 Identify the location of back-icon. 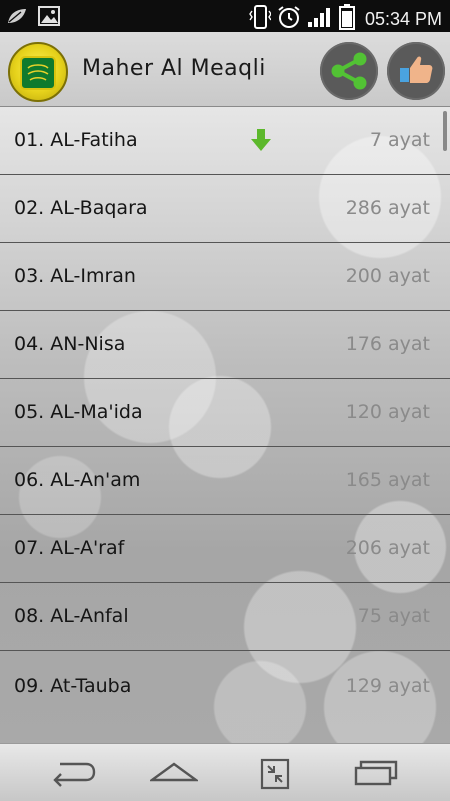
(74, 774).